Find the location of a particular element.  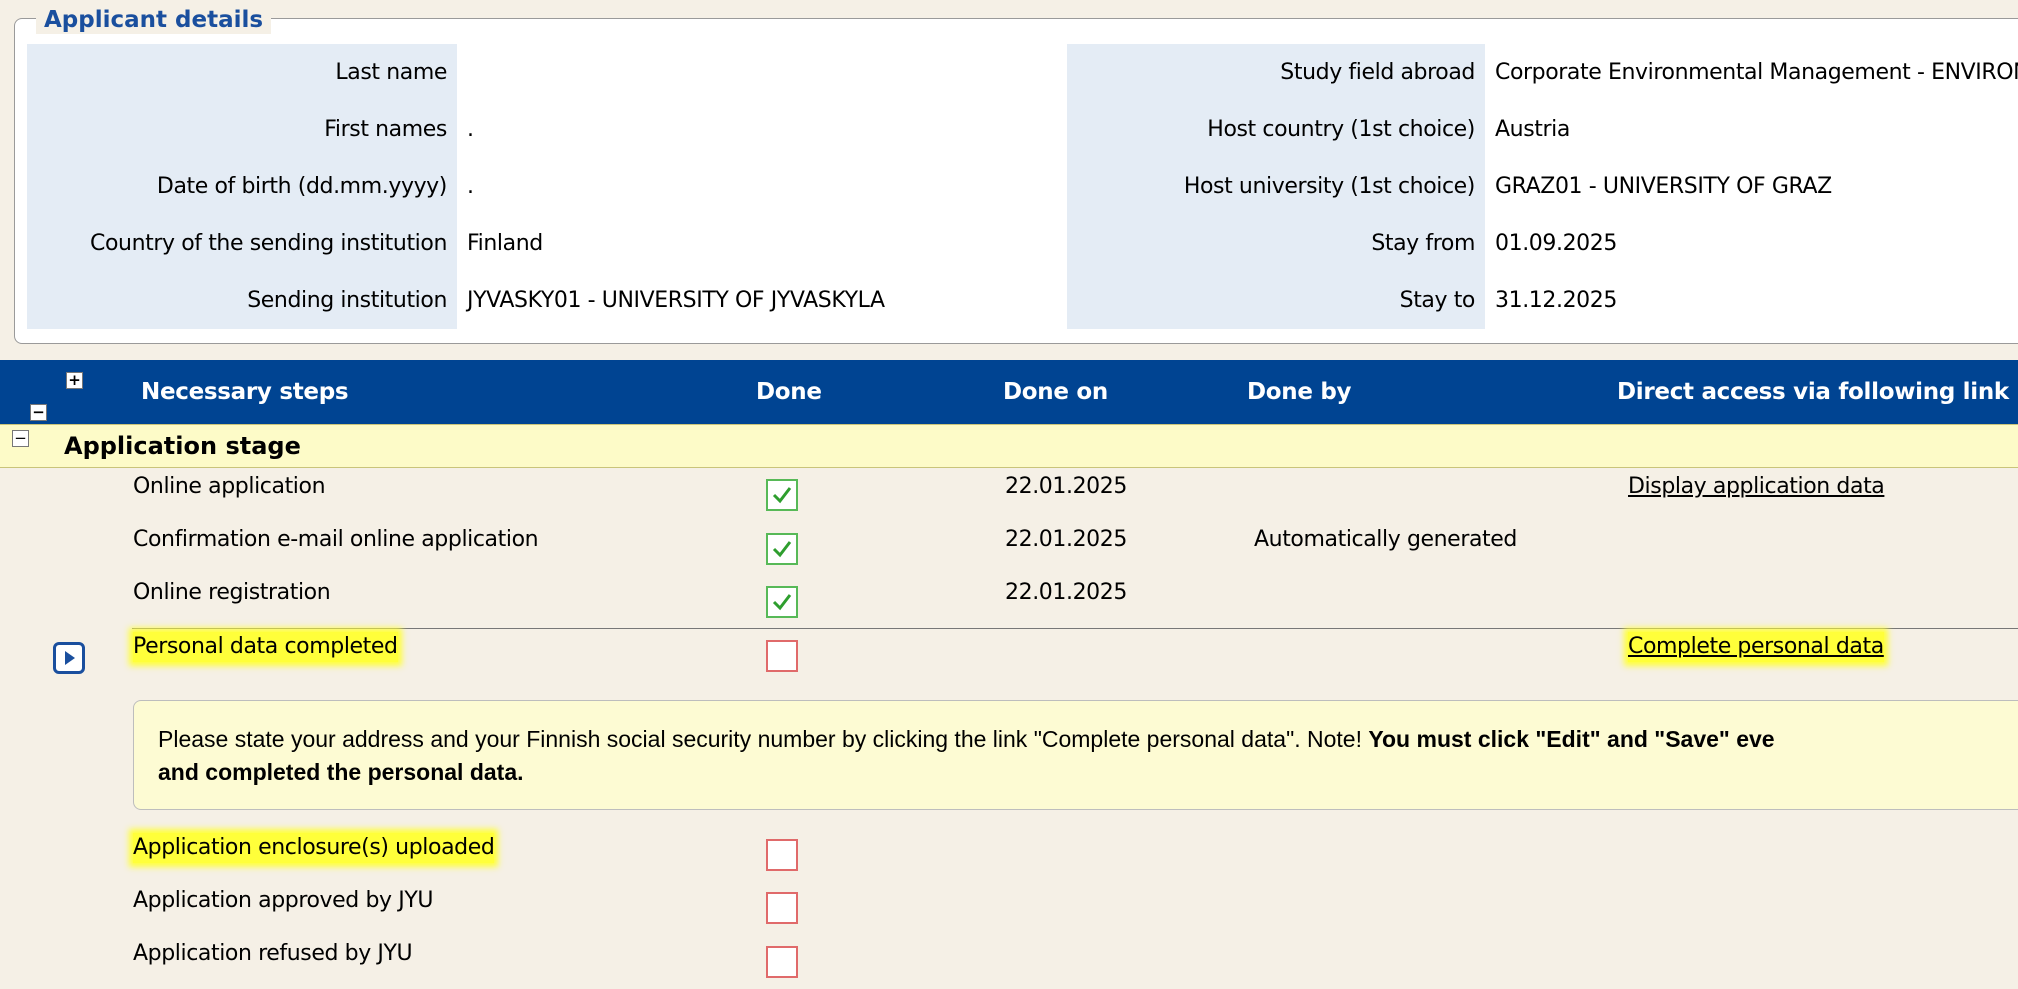

date-of-birth-label: Date of birth (dd.mm.yyyy) is located at coordinates (242, 186).